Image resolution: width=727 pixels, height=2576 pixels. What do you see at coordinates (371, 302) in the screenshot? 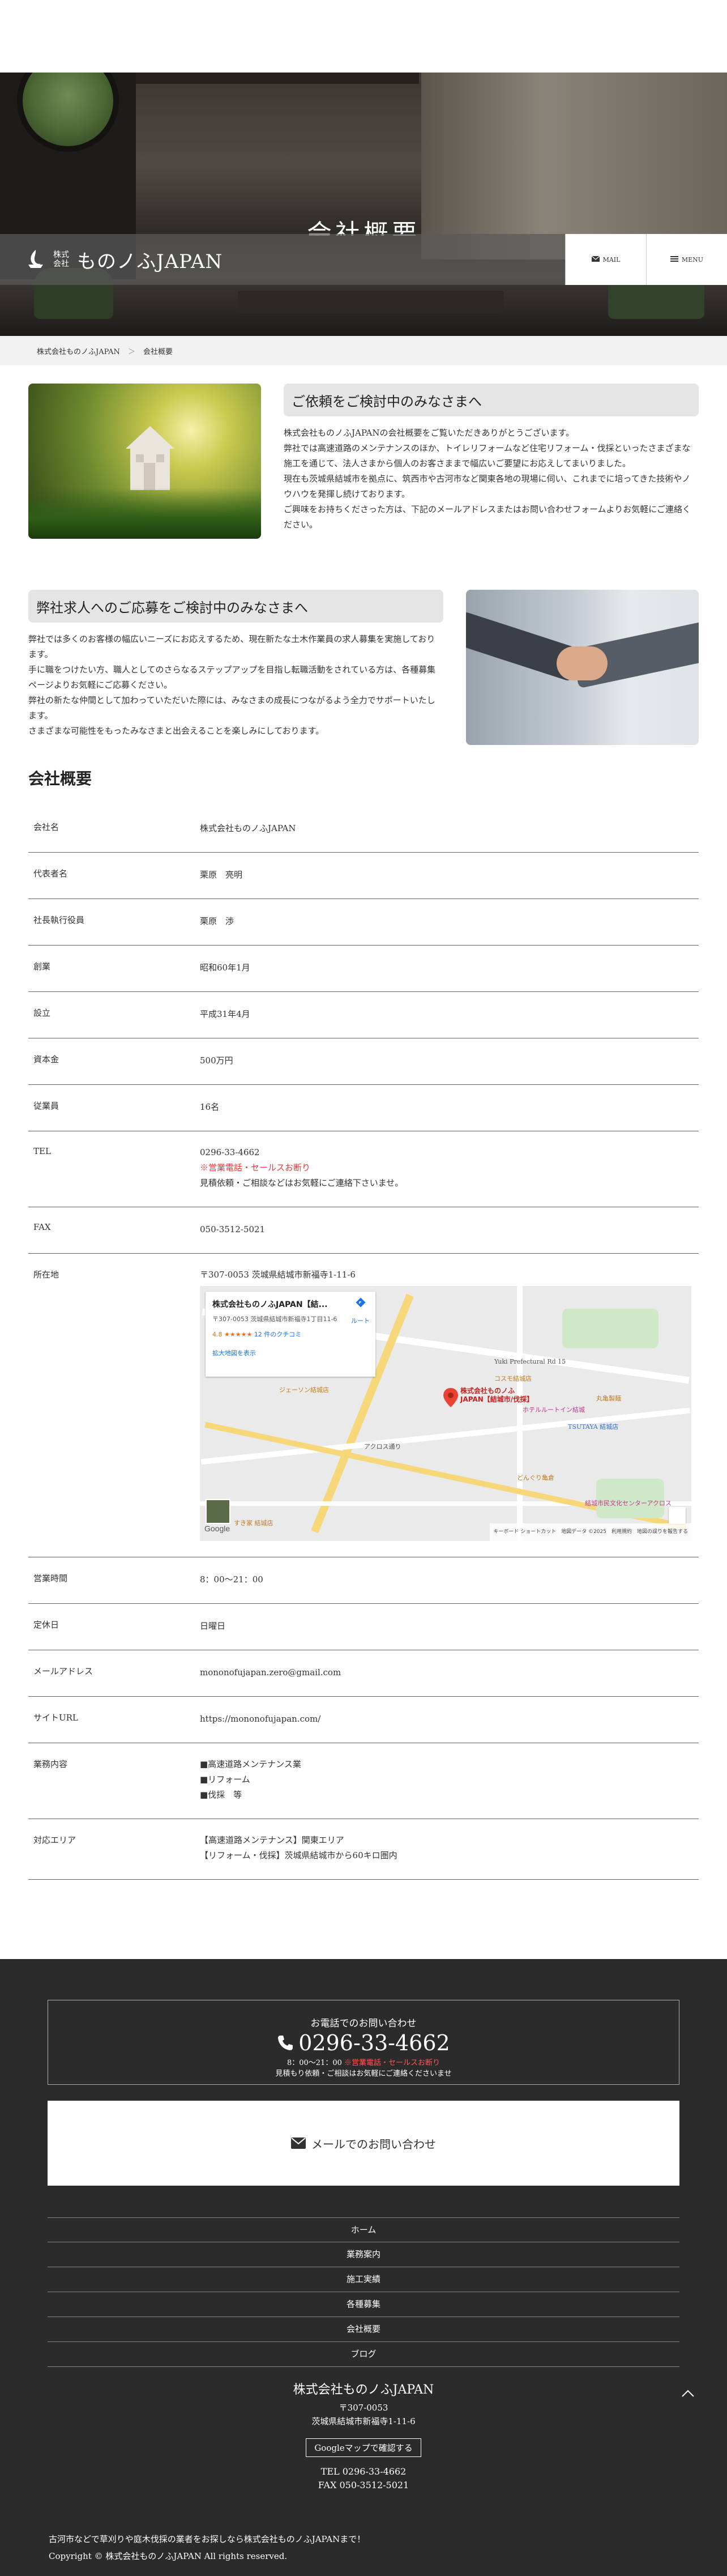
I see `hero-table` at bounding box center [371, 302].